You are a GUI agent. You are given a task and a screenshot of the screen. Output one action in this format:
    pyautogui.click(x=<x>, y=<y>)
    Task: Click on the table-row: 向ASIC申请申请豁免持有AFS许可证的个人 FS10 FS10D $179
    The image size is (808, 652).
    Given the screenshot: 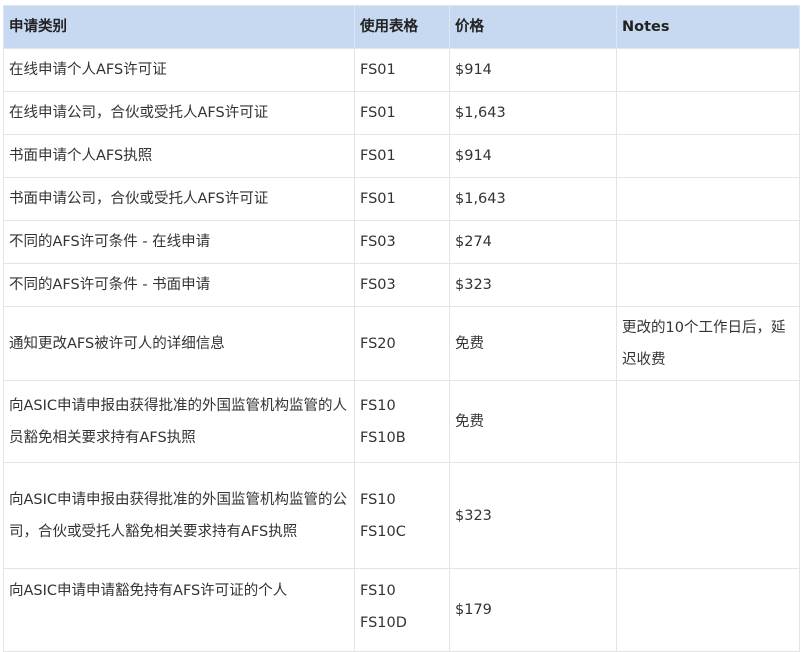 What is the action you would take?
    pyautogui.click(x=401, y=610)
    